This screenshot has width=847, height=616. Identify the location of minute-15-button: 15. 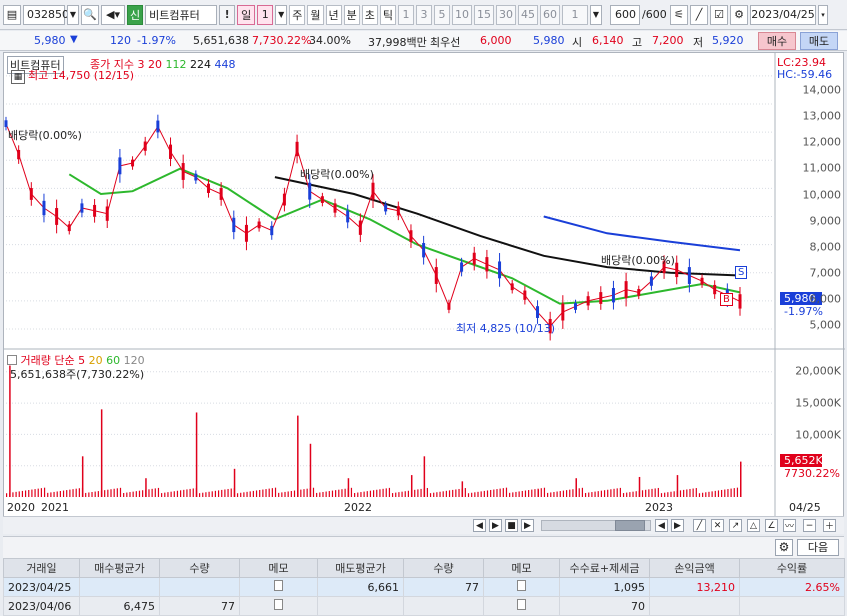
(484, 14).